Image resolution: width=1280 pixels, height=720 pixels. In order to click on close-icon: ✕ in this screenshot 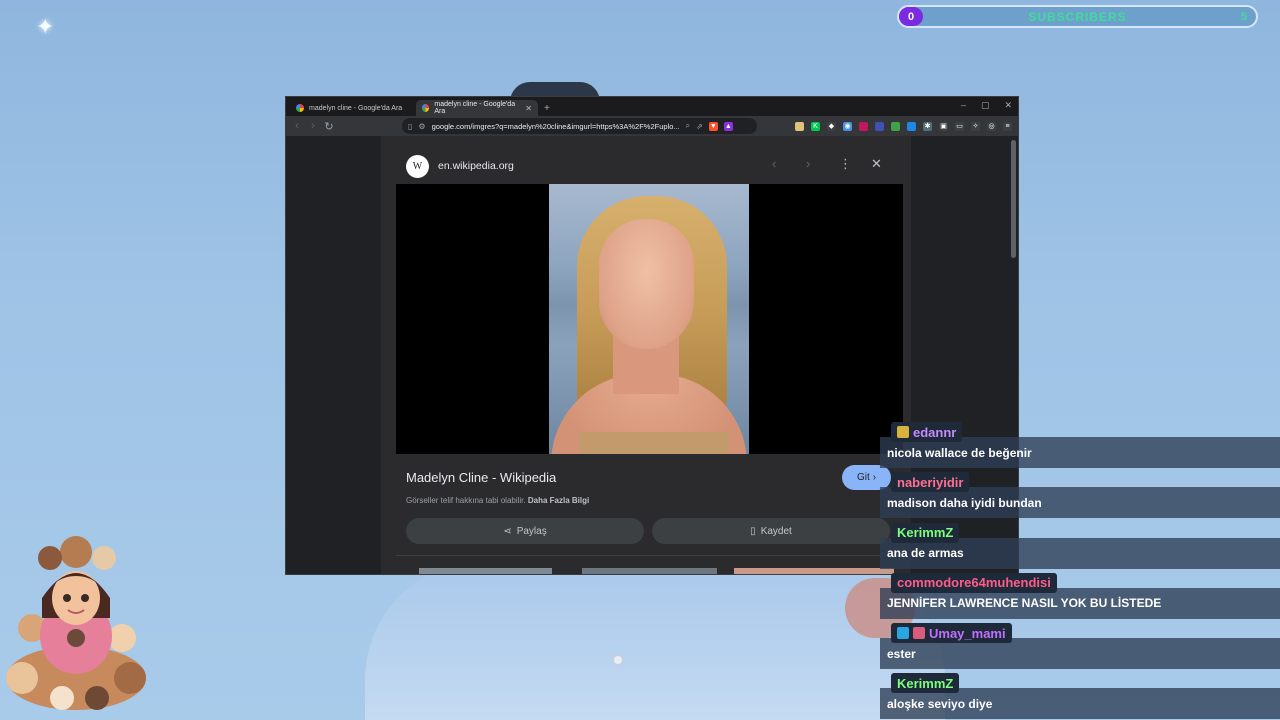, I will do `click(876, 164)`.